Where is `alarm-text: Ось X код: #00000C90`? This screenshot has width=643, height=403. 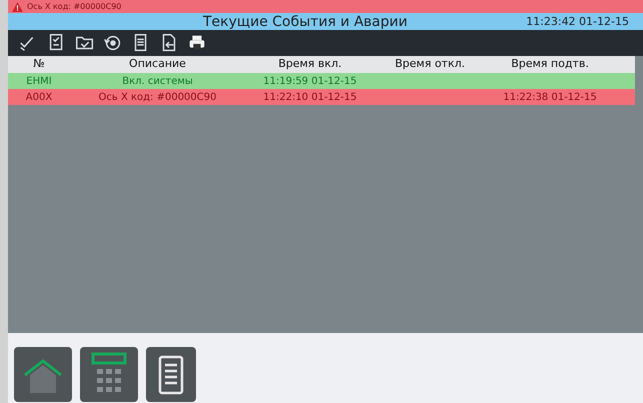 alarm-text: Ось X код: #00000C90 is located at coordinates (74, 6).